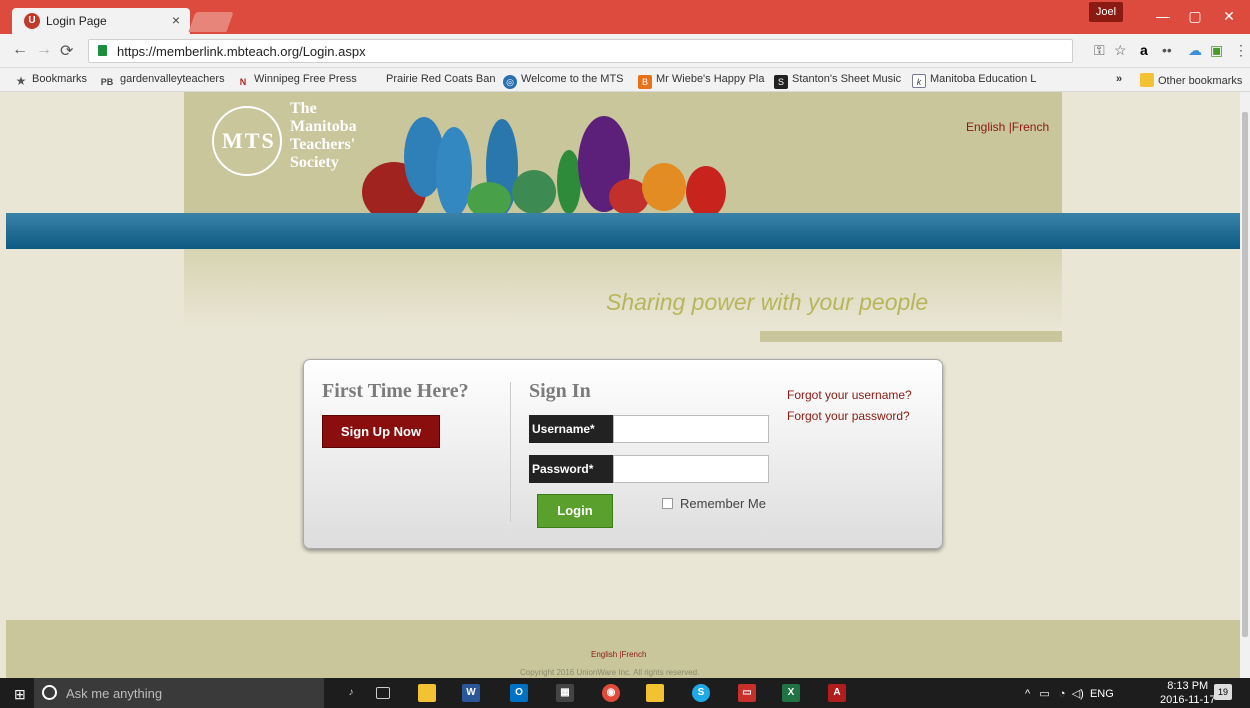 This screenshot has width=1250, height=708. Describe the element at coordinates (510, 452) in the screenshot. I see `divider` at that location.